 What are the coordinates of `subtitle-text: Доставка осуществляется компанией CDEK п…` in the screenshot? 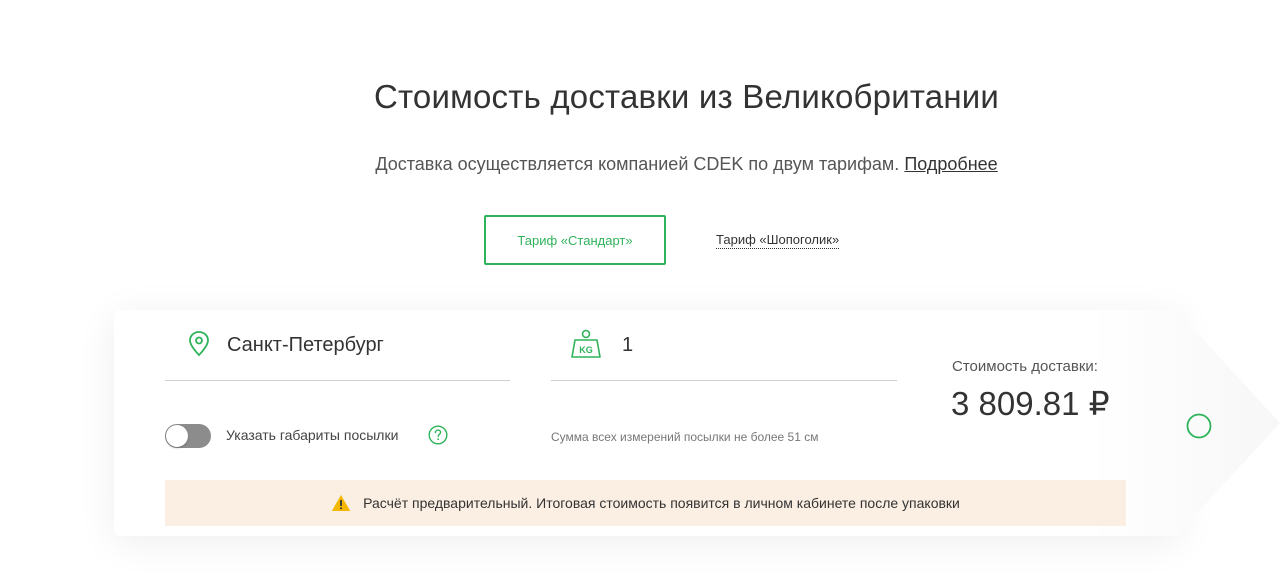 It's located at (637, 164).